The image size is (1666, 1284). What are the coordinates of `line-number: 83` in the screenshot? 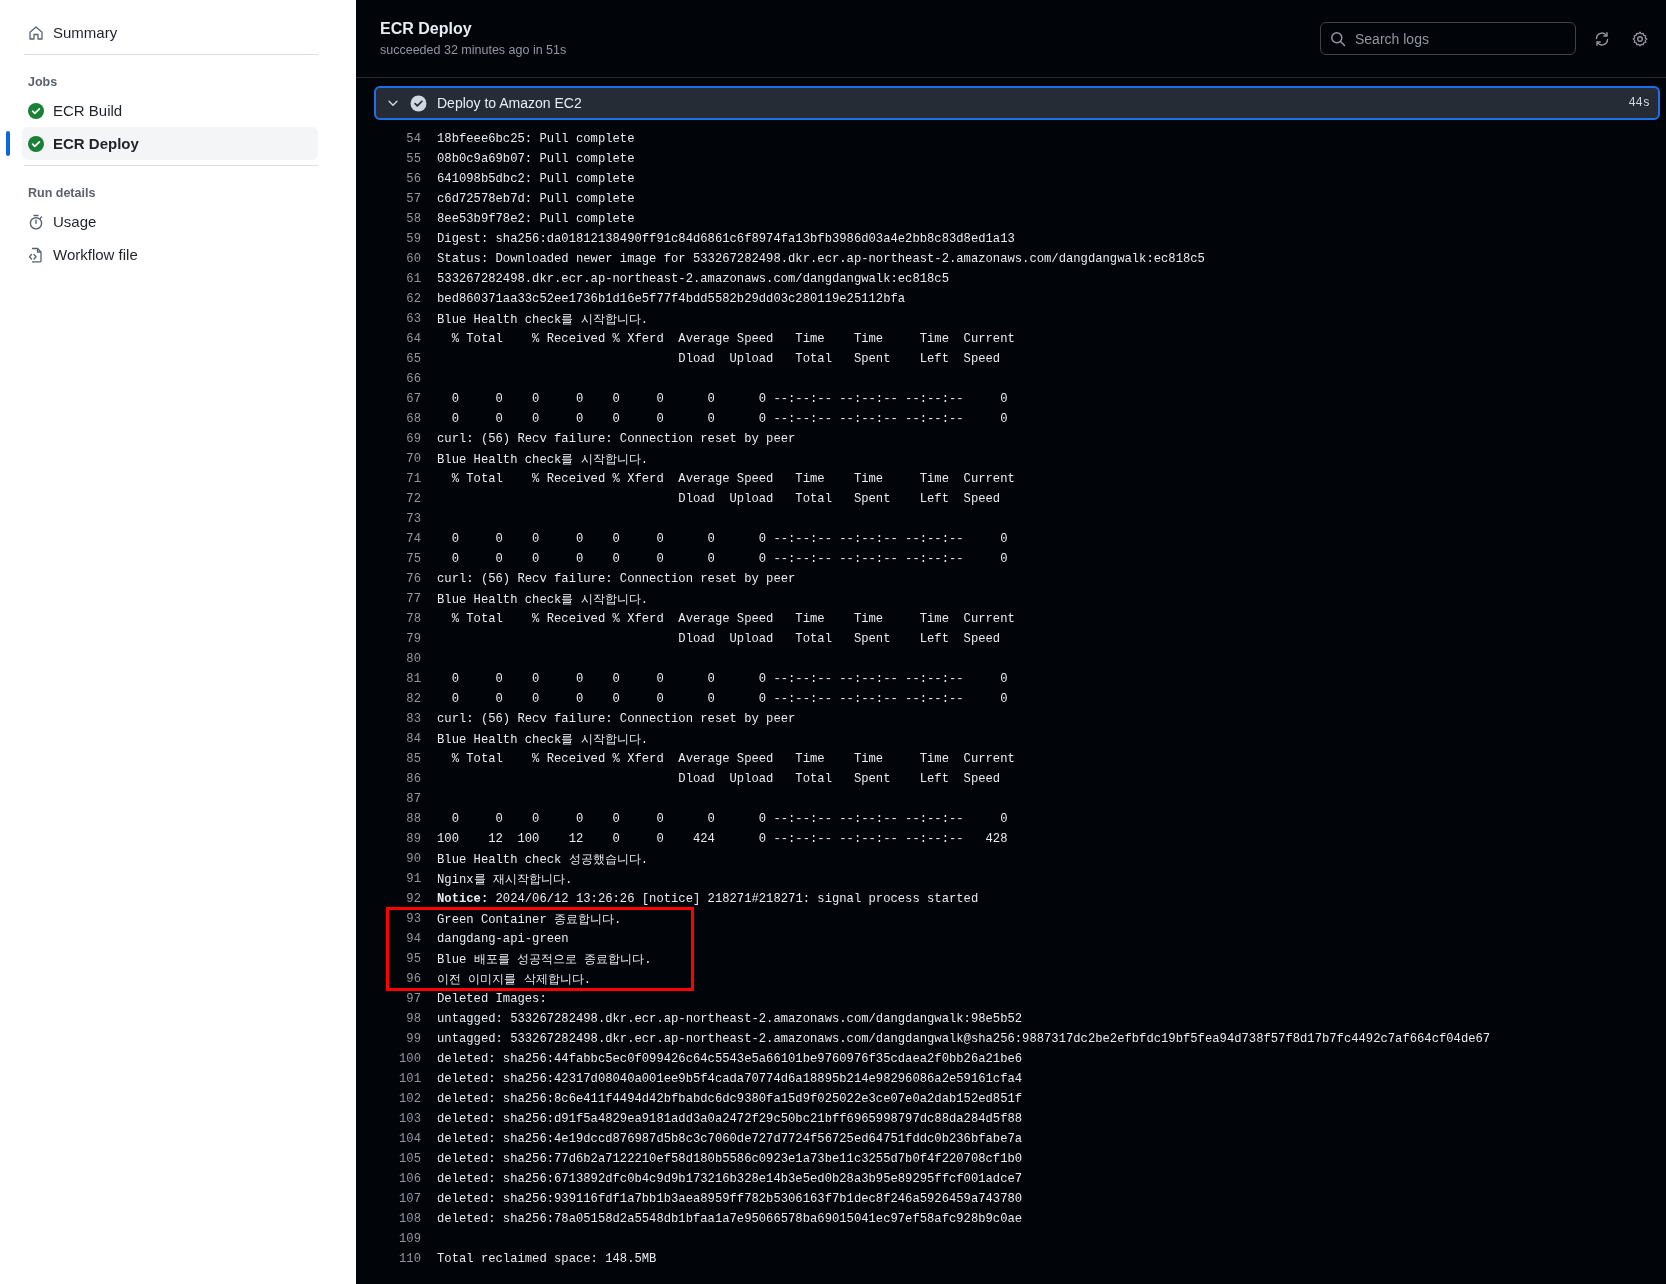 It's located at (413, 719).